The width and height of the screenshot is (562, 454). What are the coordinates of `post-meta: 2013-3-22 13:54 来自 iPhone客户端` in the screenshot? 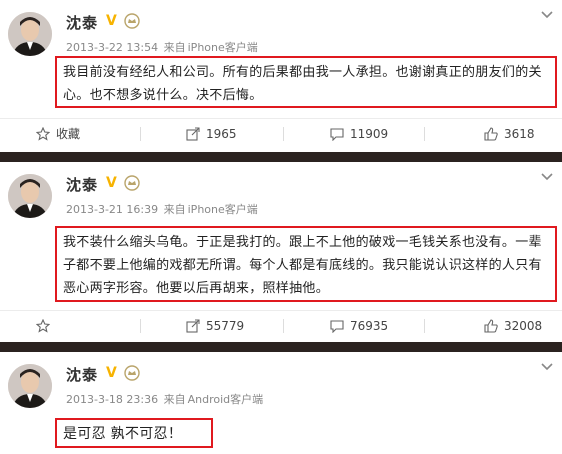 It's located at (162, 47).